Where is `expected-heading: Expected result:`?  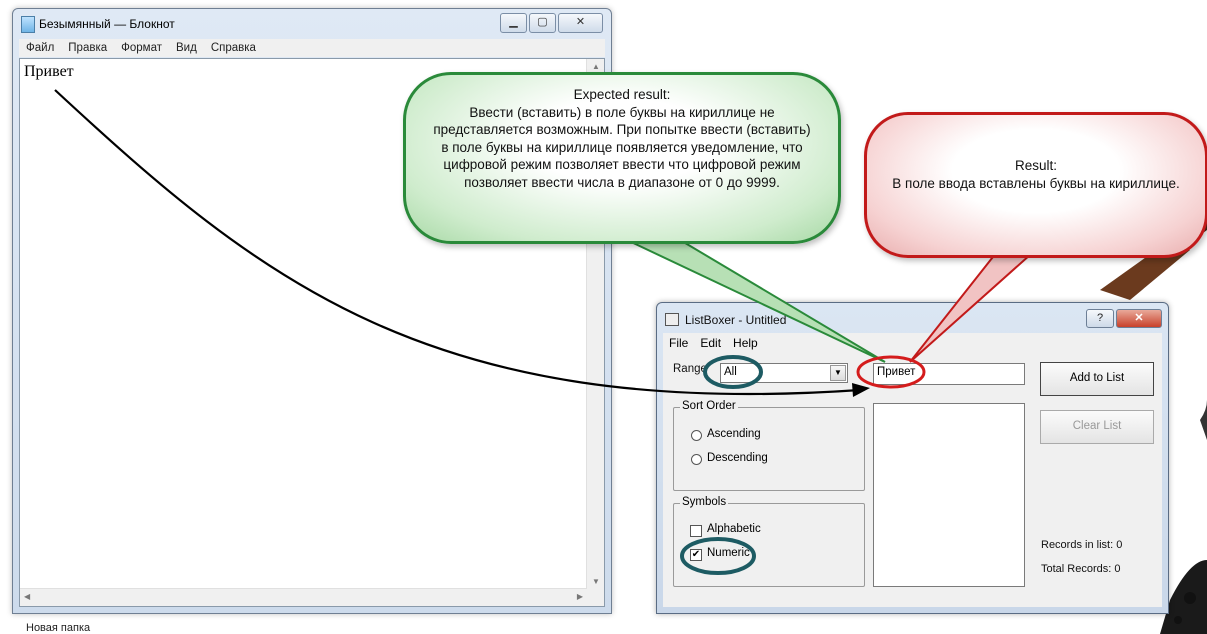
expected-heading: Expected result: is located at coordinates (622, 94).